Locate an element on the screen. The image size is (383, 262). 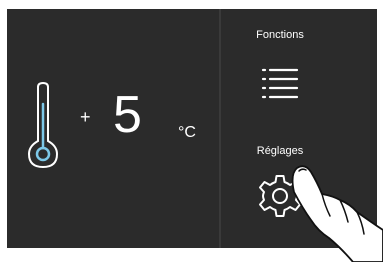
temperature-value: 5 is located at coordinates (127, 115).